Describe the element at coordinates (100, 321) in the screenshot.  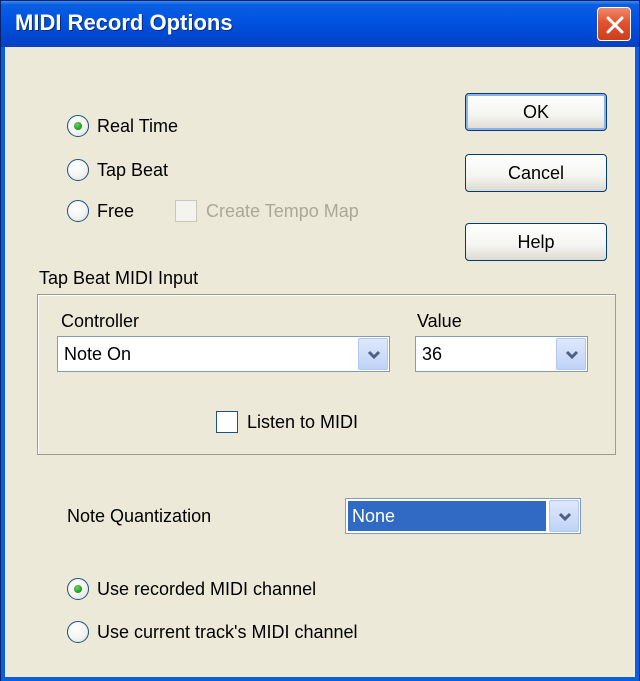
I see `controller-label: Controller` at that location.